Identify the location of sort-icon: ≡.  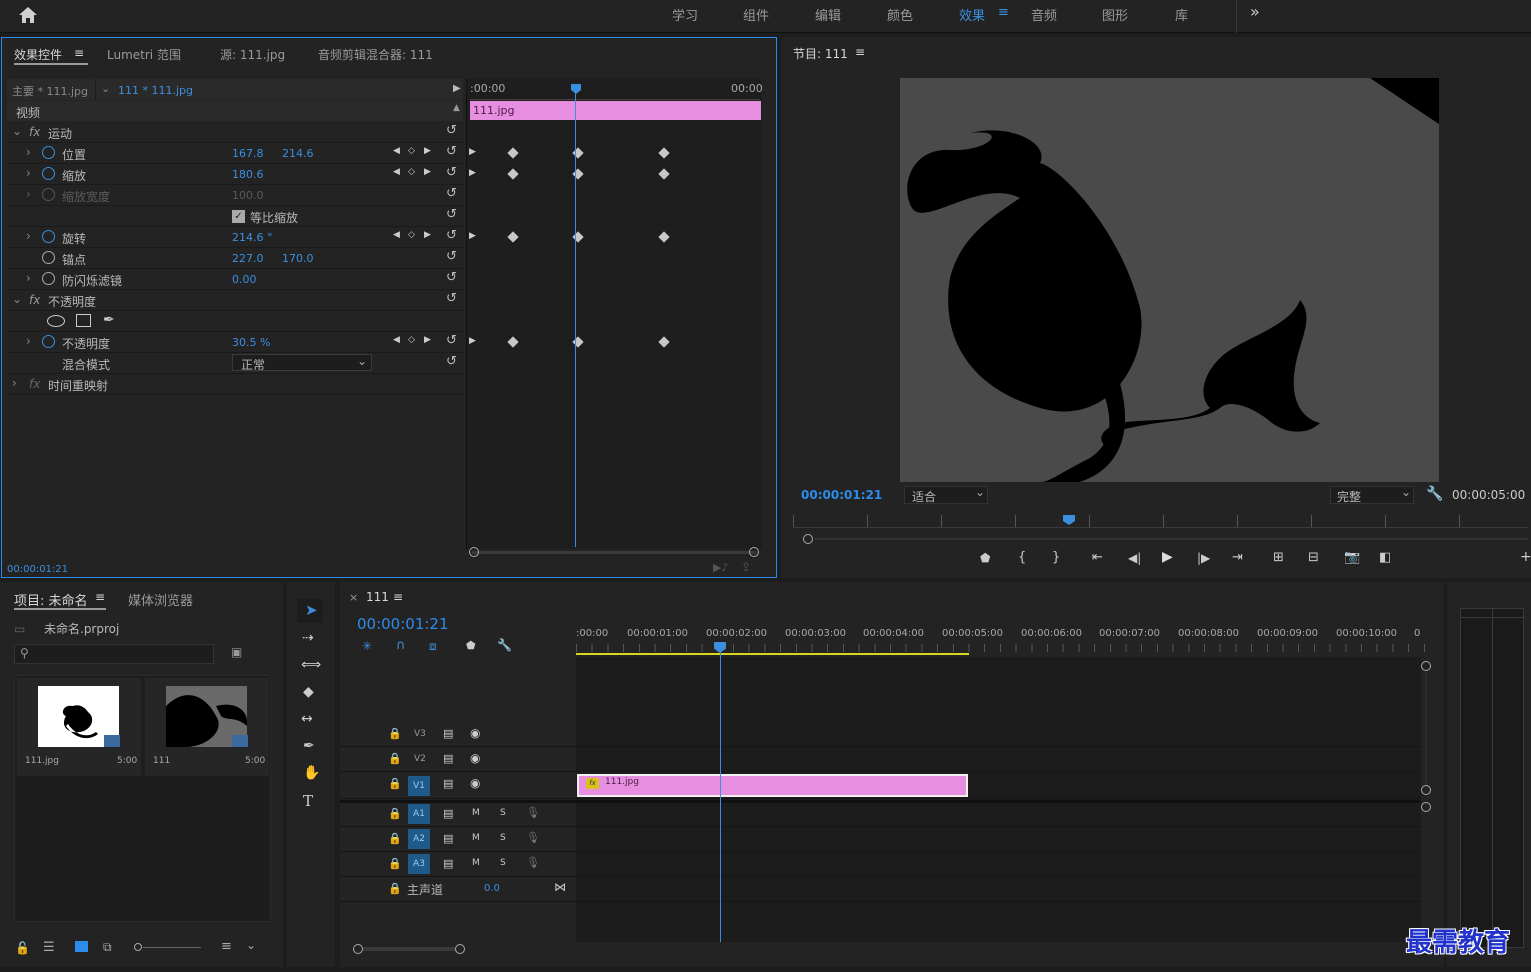
(226, 946).